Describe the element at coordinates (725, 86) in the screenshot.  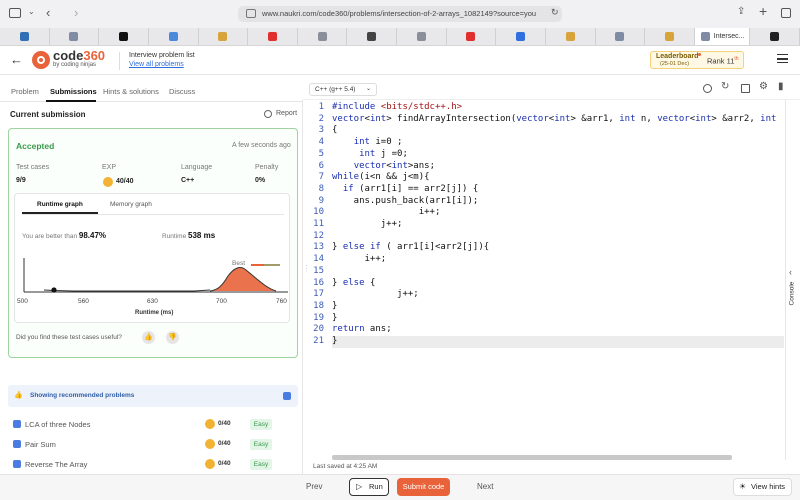
I see `refresh-icon: ↻` at that location.